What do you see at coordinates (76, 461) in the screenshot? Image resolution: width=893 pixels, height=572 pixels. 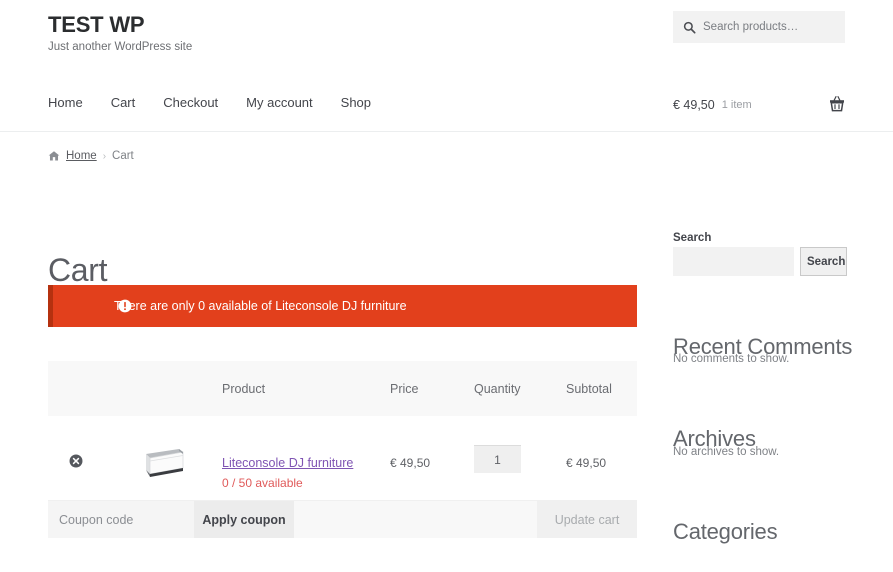 I see `remove-item-icon` at bounding box center [76, 461].